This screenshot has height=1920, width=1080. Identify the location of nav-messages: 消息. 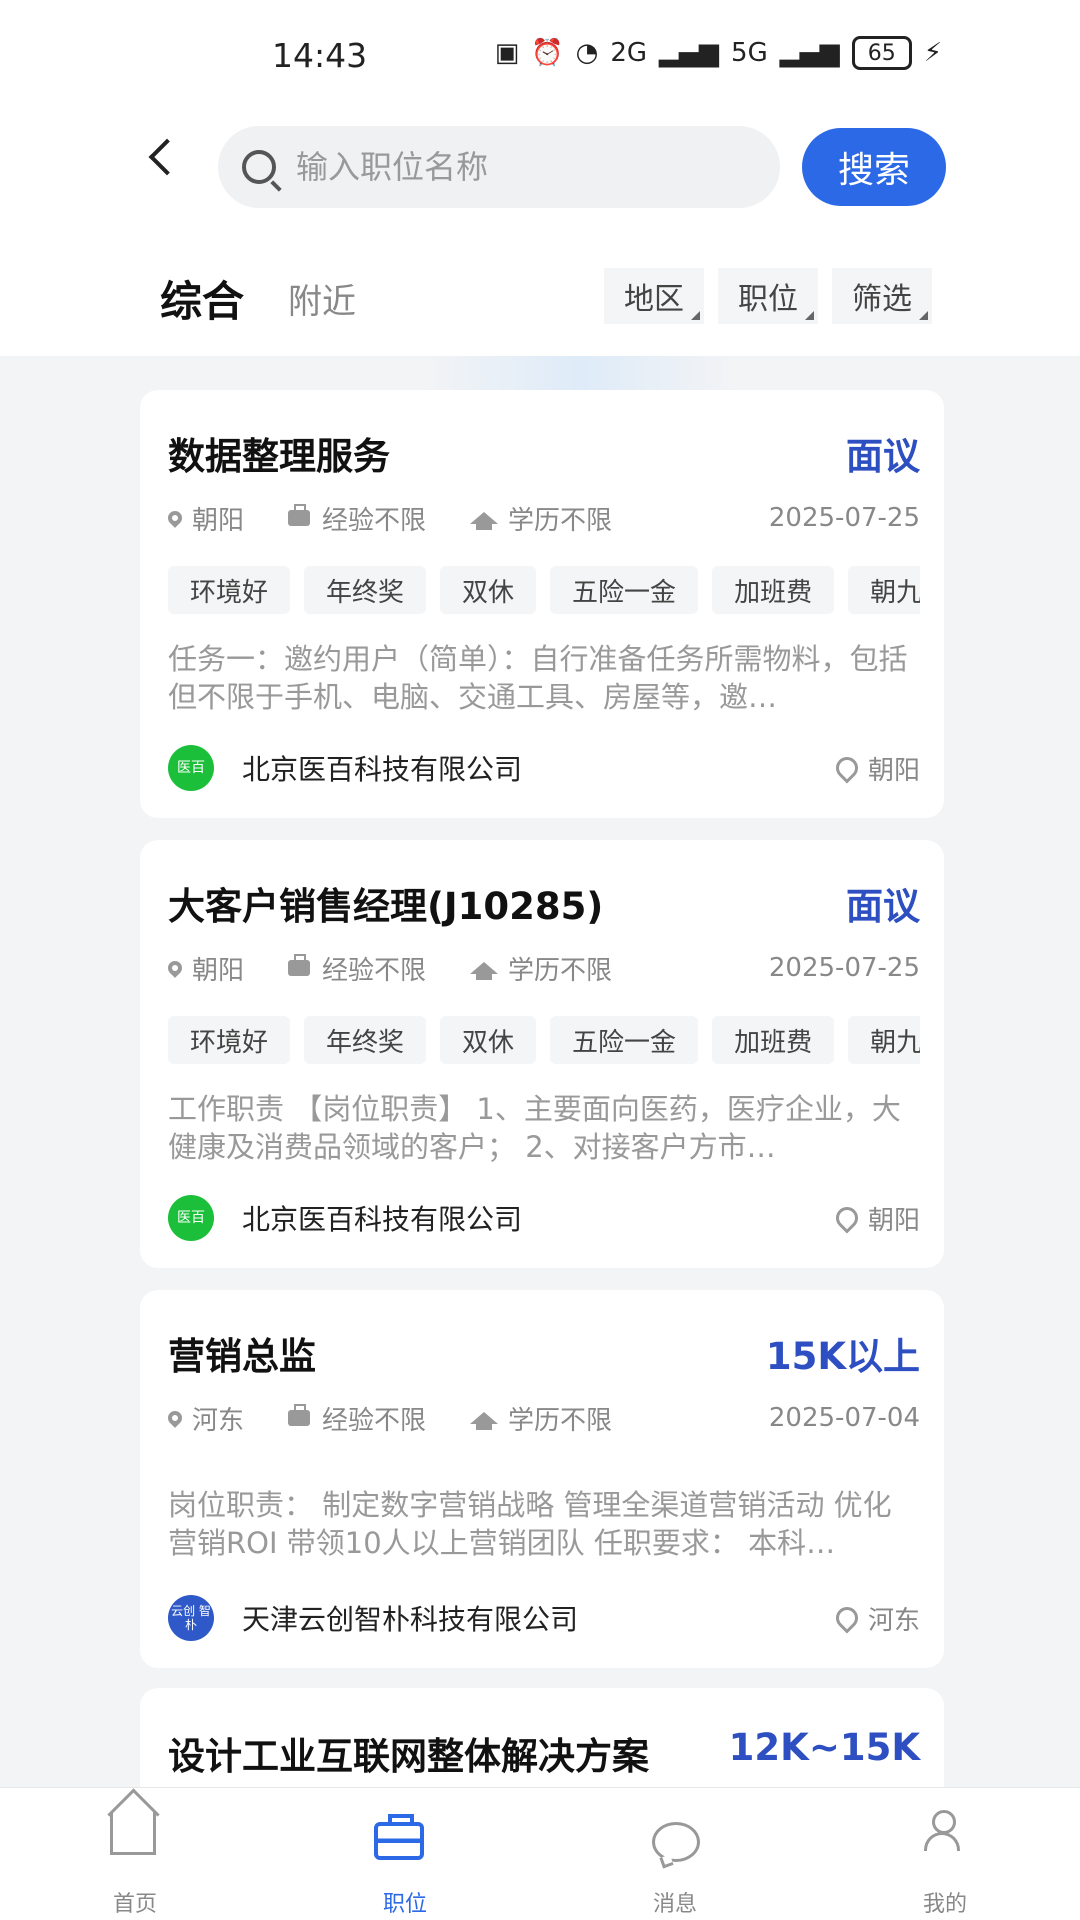
(675, 1854).